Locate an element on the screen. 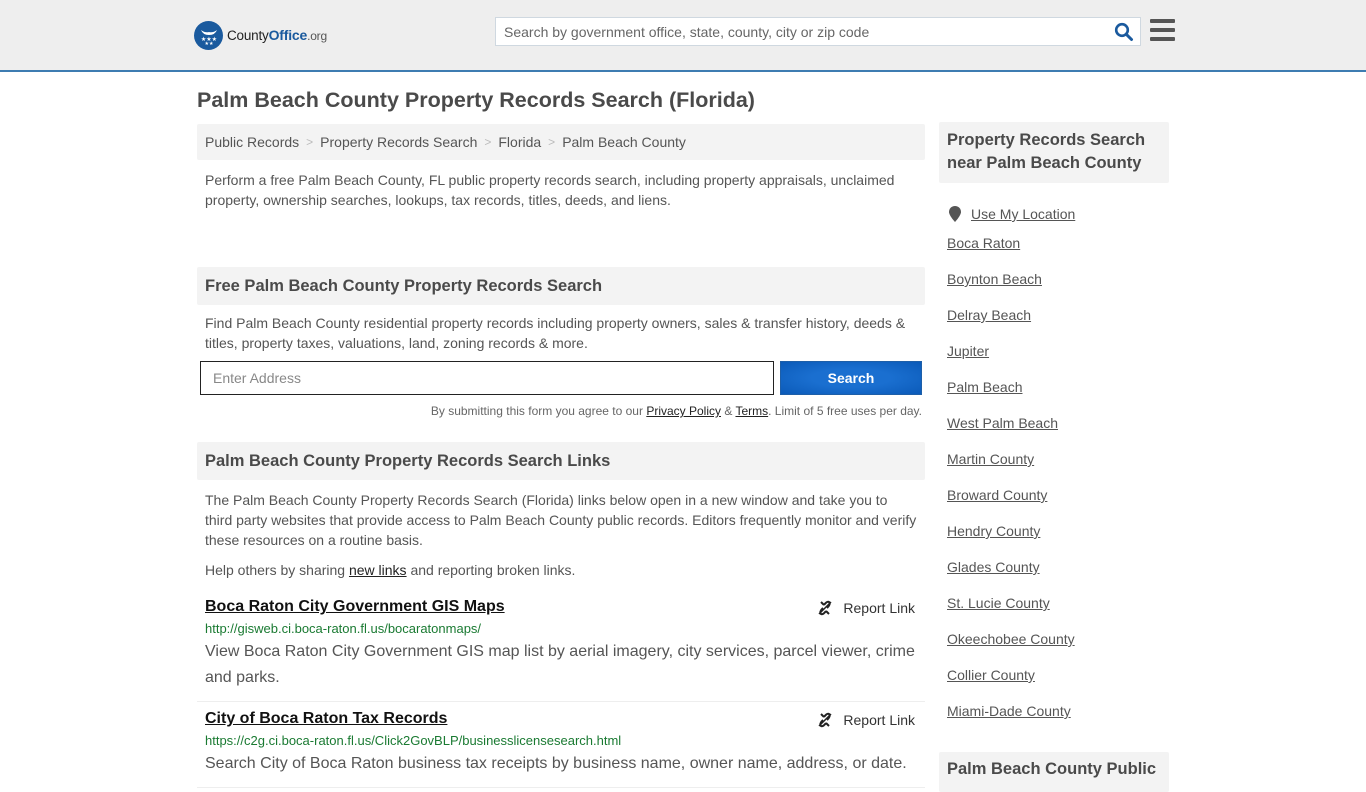  nearby-link-boca-raton: Boca Raton is located at coordinates (983, 243).